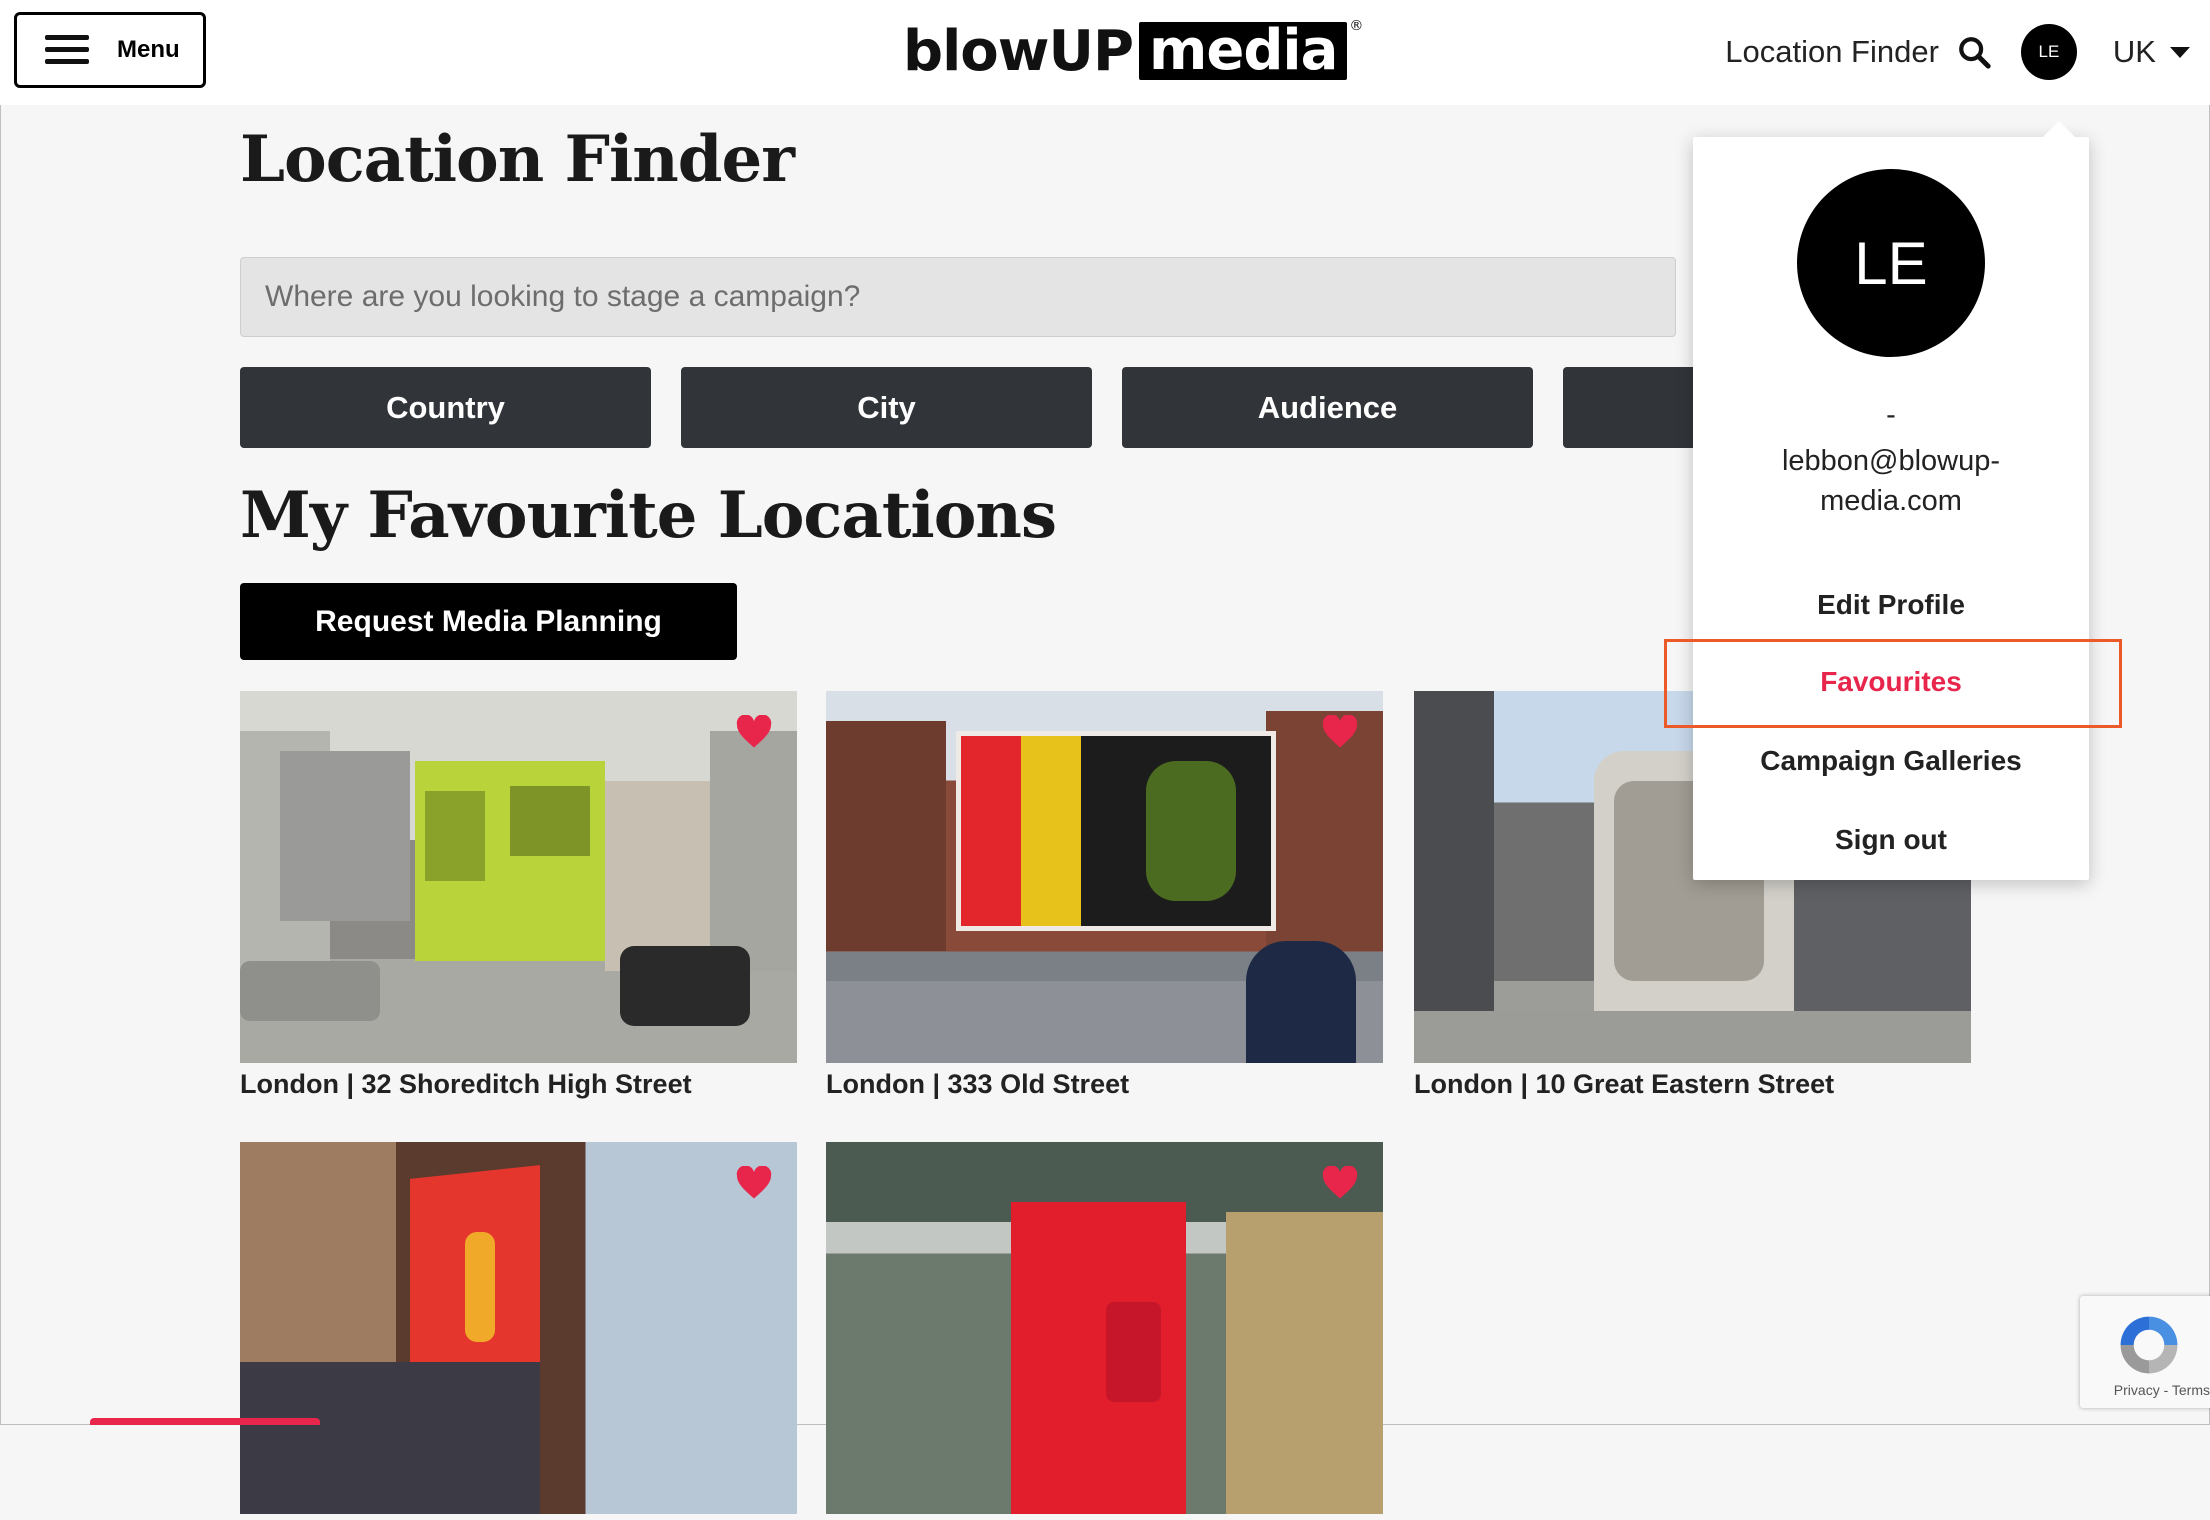 This screenshot has height=1520, width=2210. What do you see at coordinates (1891, 840) in the screenshot?
I see `sign-out-link: Sign out` at bounding box center [1891, 840].